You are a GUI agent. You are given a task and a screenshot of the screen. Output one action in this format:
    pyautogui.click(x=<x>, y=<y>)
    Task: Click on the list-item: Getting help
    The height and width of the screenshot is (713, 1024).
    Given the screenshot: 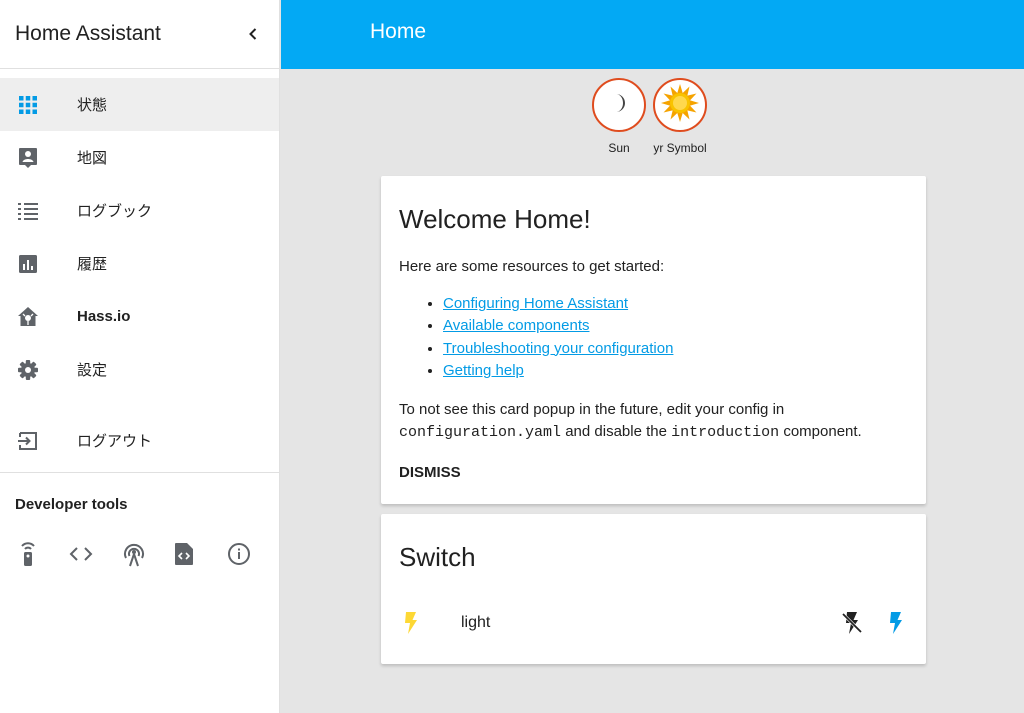 What is the action you would take?
    pyautogui.click(x=675, y=371)
    